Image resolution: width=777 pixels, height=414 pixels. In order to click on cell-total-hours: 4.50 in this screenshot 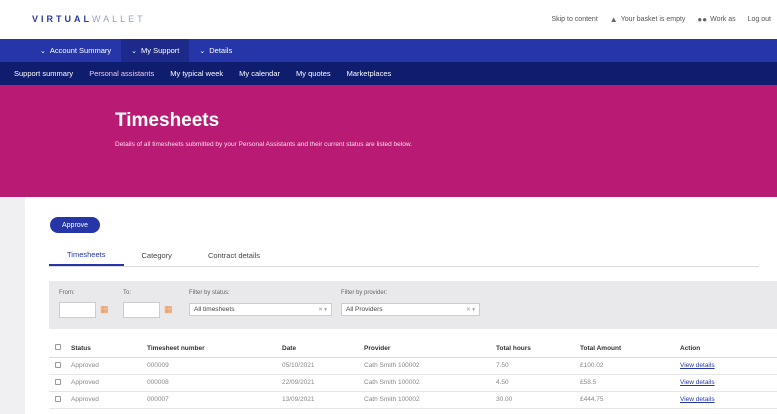, I will do `click(538, 383)`.